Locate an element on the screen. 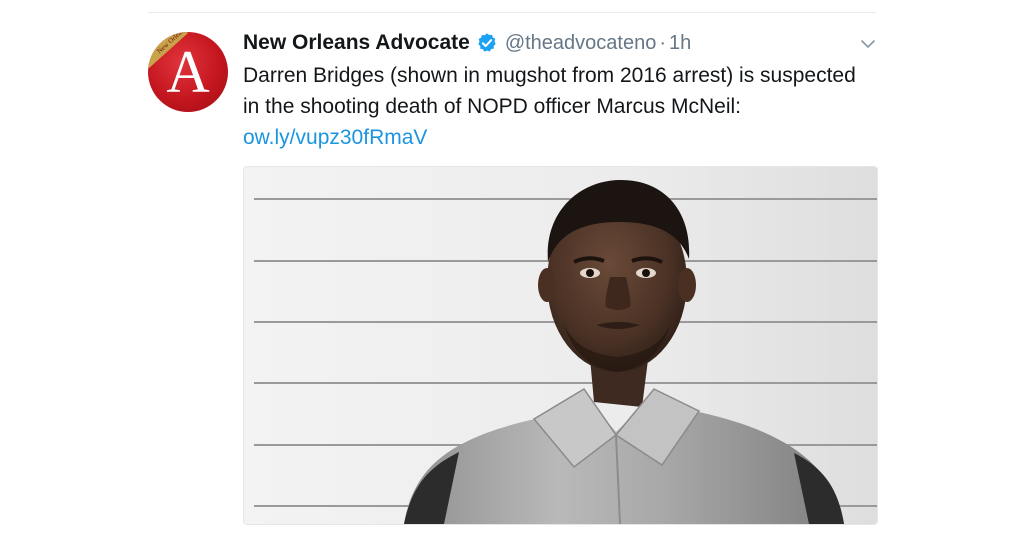 The image size is (1024, 536). avatar-letter: A is located at coordinates (188, 72).